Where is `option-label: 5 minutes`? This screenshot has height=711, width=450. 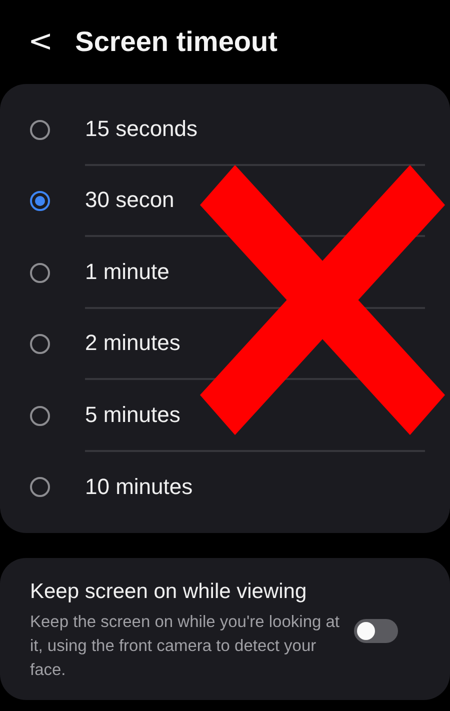
option-label: 5 minutes is located at coordinates (132, 415).